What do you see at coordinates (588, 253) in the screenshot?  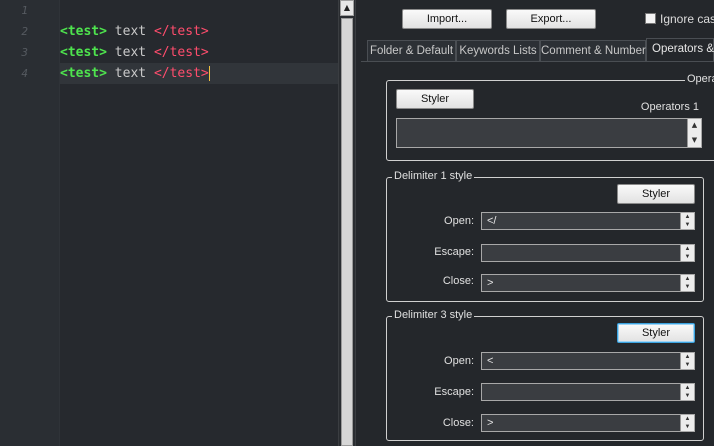 I see `delimiter-1-escape-input: ▲ ▼` at bounding box center [588, 253].